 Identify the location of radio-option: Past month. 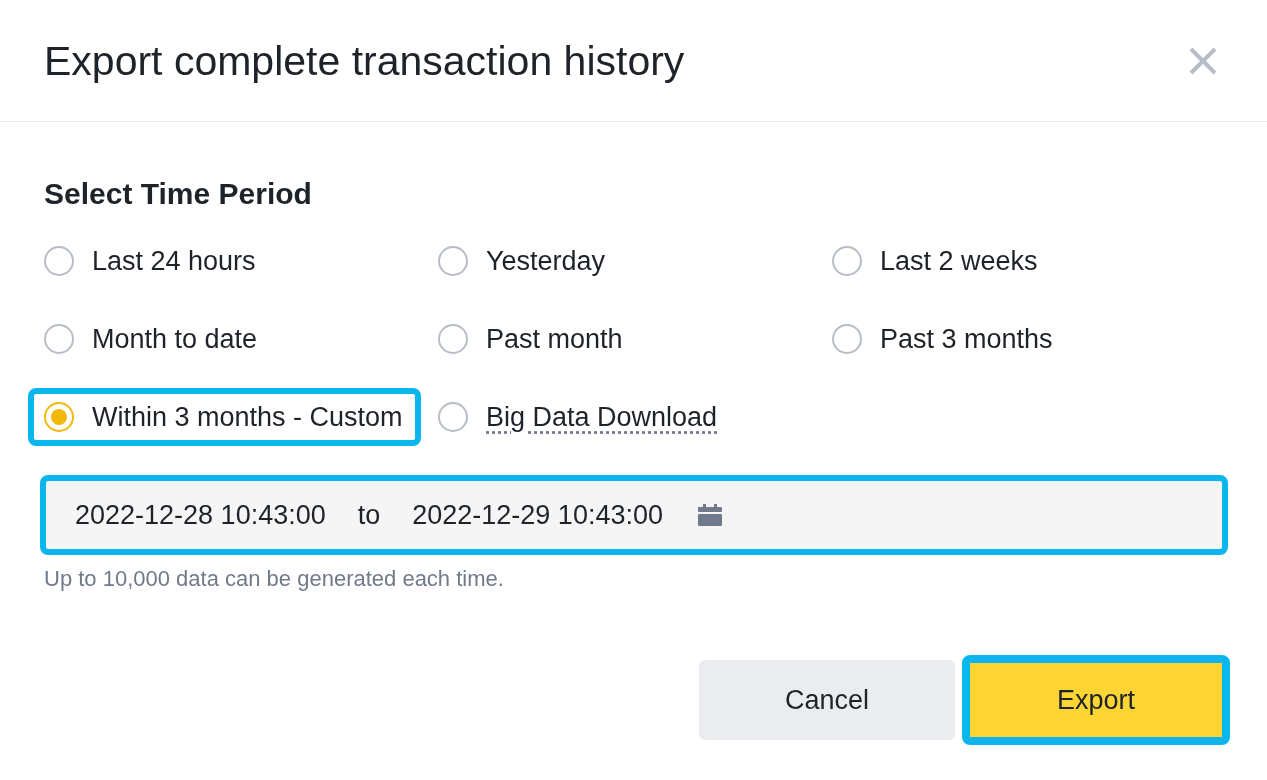
(531, 339).